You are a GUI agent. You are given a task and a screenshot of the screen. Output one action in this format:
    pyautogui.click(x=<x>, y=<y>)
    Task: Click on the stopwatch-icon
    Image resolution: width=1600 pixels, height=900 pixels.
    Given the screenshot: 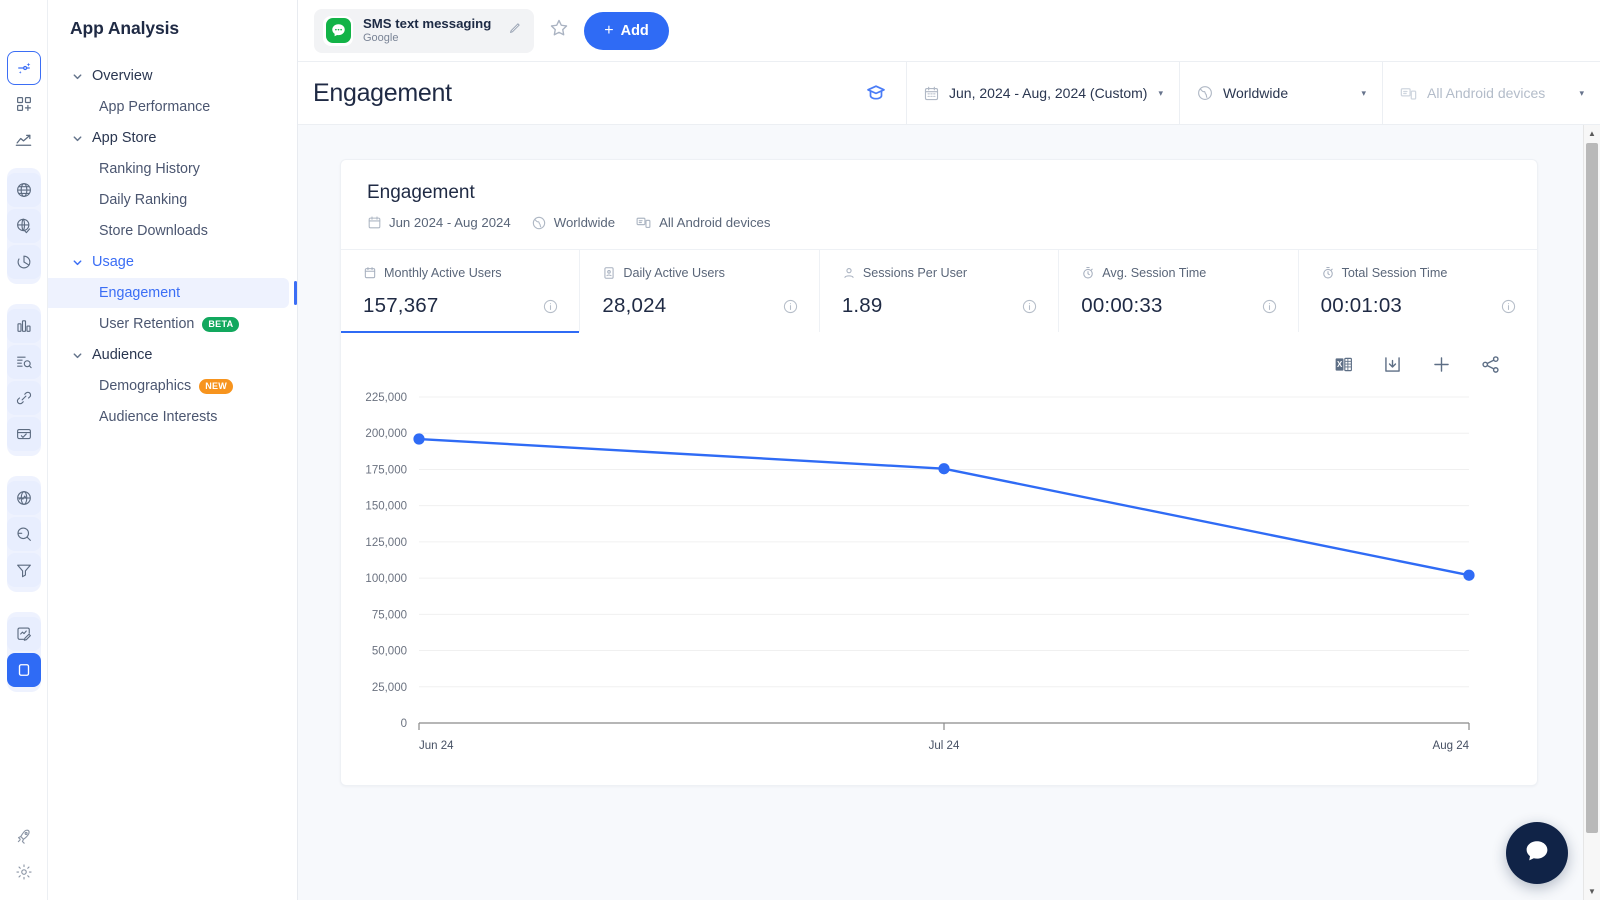 What is the action you would take?
    pyautogui.click(x=1328, y=273)
    